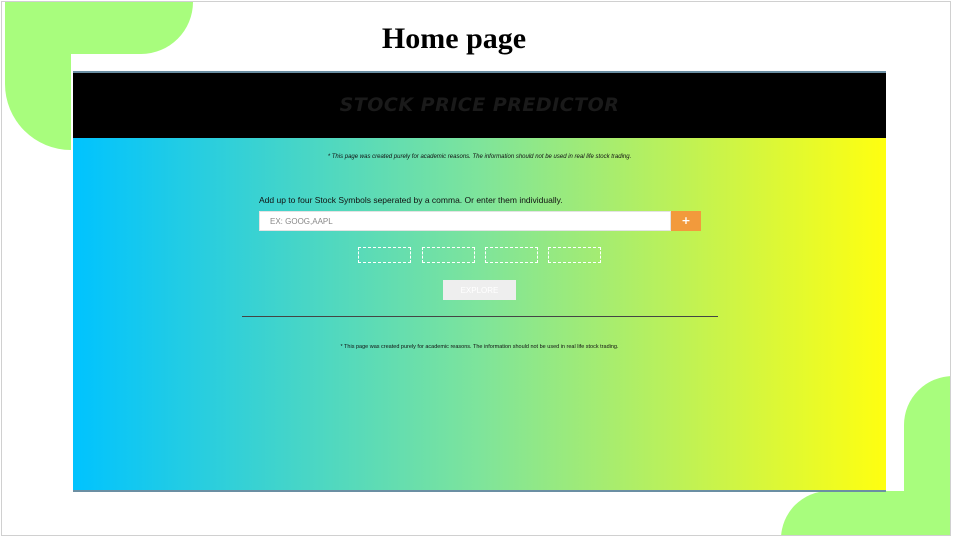 This screenshot has height=539, width=958. What do you see at coordinates (865, 513) in the screenshot?
I see `decorative-shape-bottom-right-tail` at bounding box center [865, 513].